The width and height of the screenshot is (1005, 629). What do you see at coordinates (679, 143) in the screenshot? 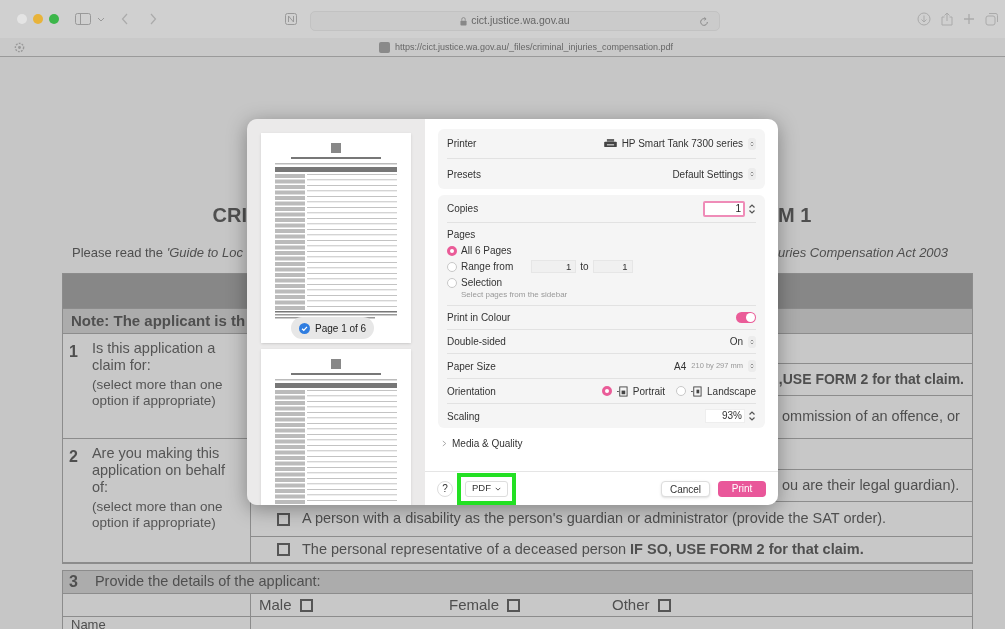
I see `printer-popup: HP Smart Tank 7300 series` at bounding box center [679, 143].